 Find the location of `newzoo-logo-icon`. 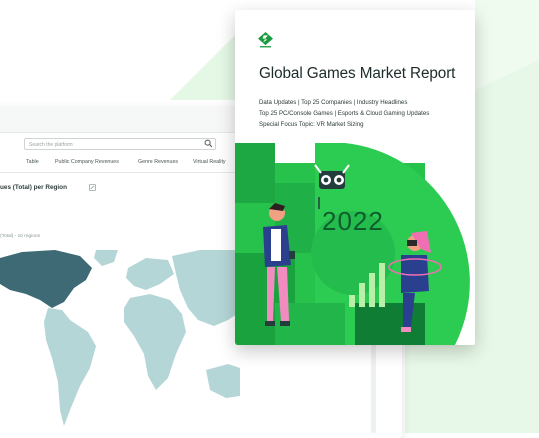

newzoo-logo-icon is located at coordinates (265, 40).